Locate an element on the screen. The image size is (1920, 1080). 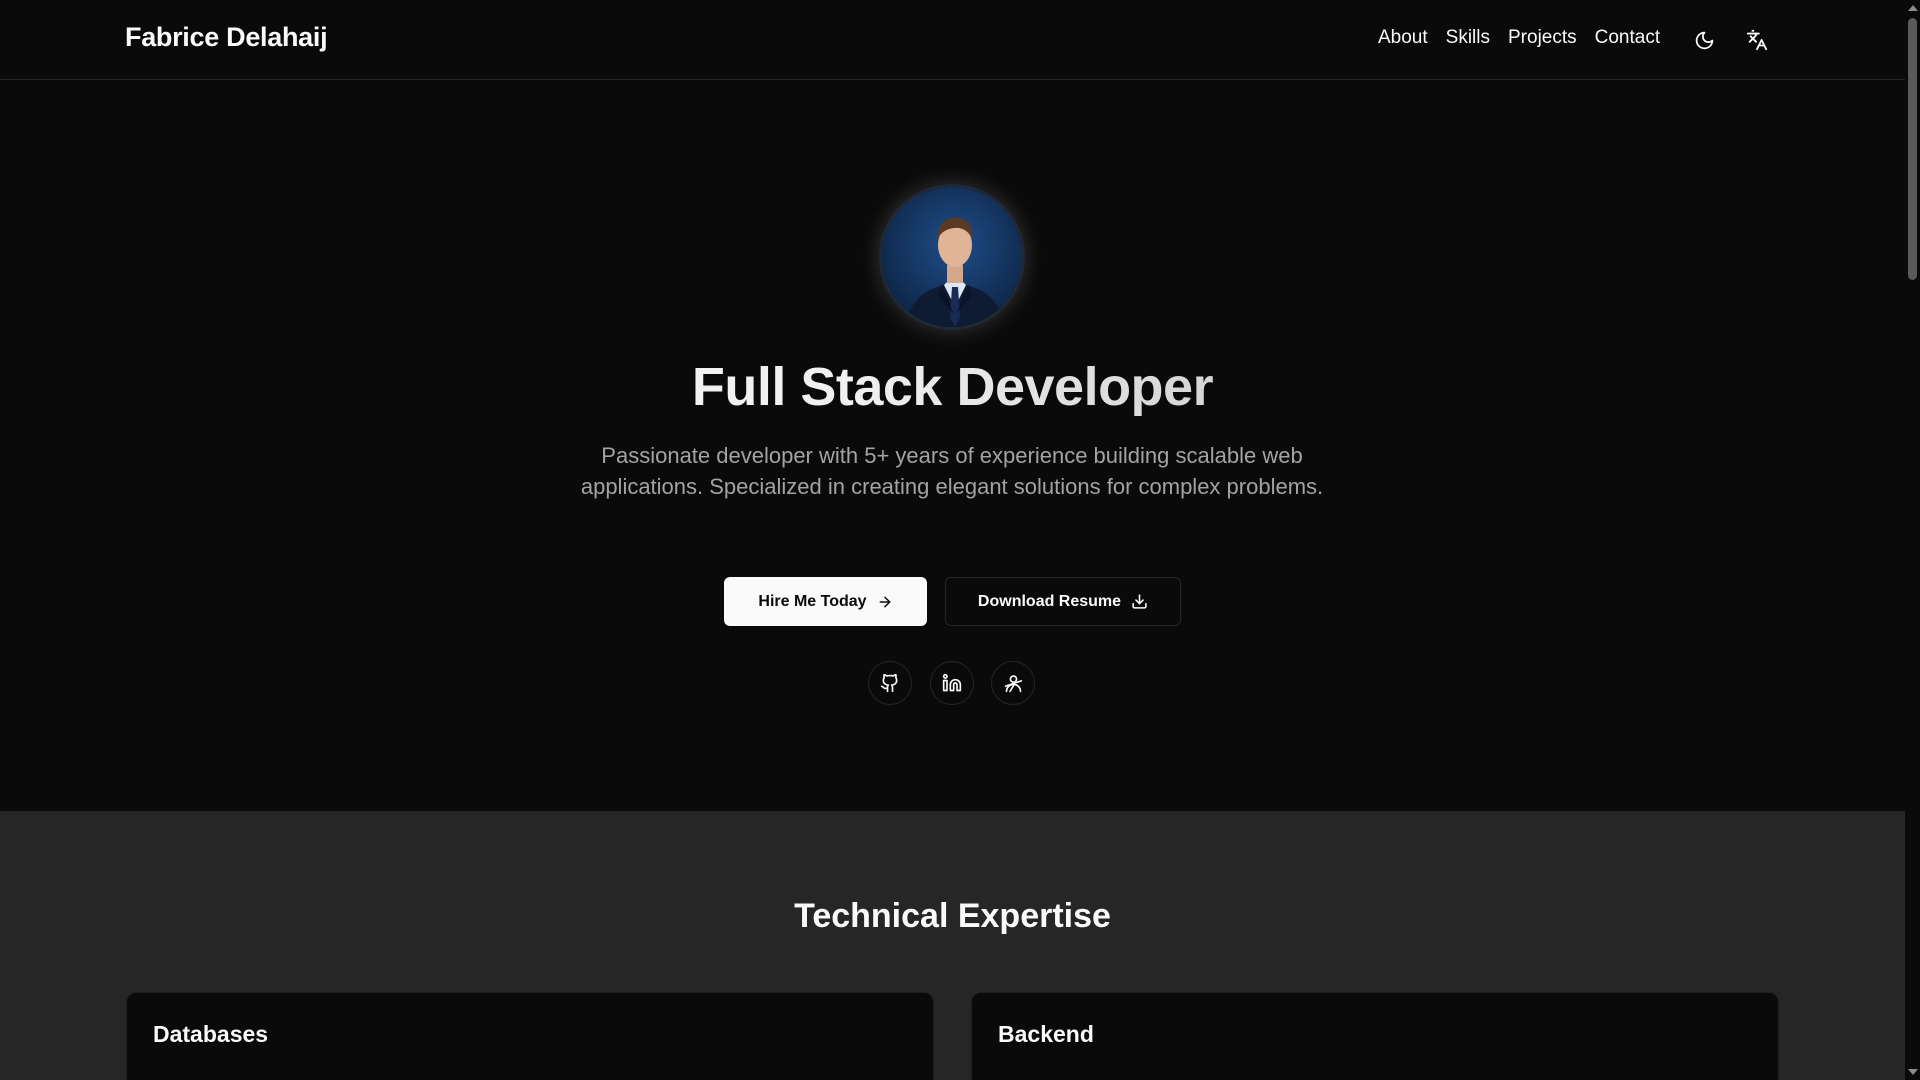
page-scrollbar is located at coordinates (1912, 540).